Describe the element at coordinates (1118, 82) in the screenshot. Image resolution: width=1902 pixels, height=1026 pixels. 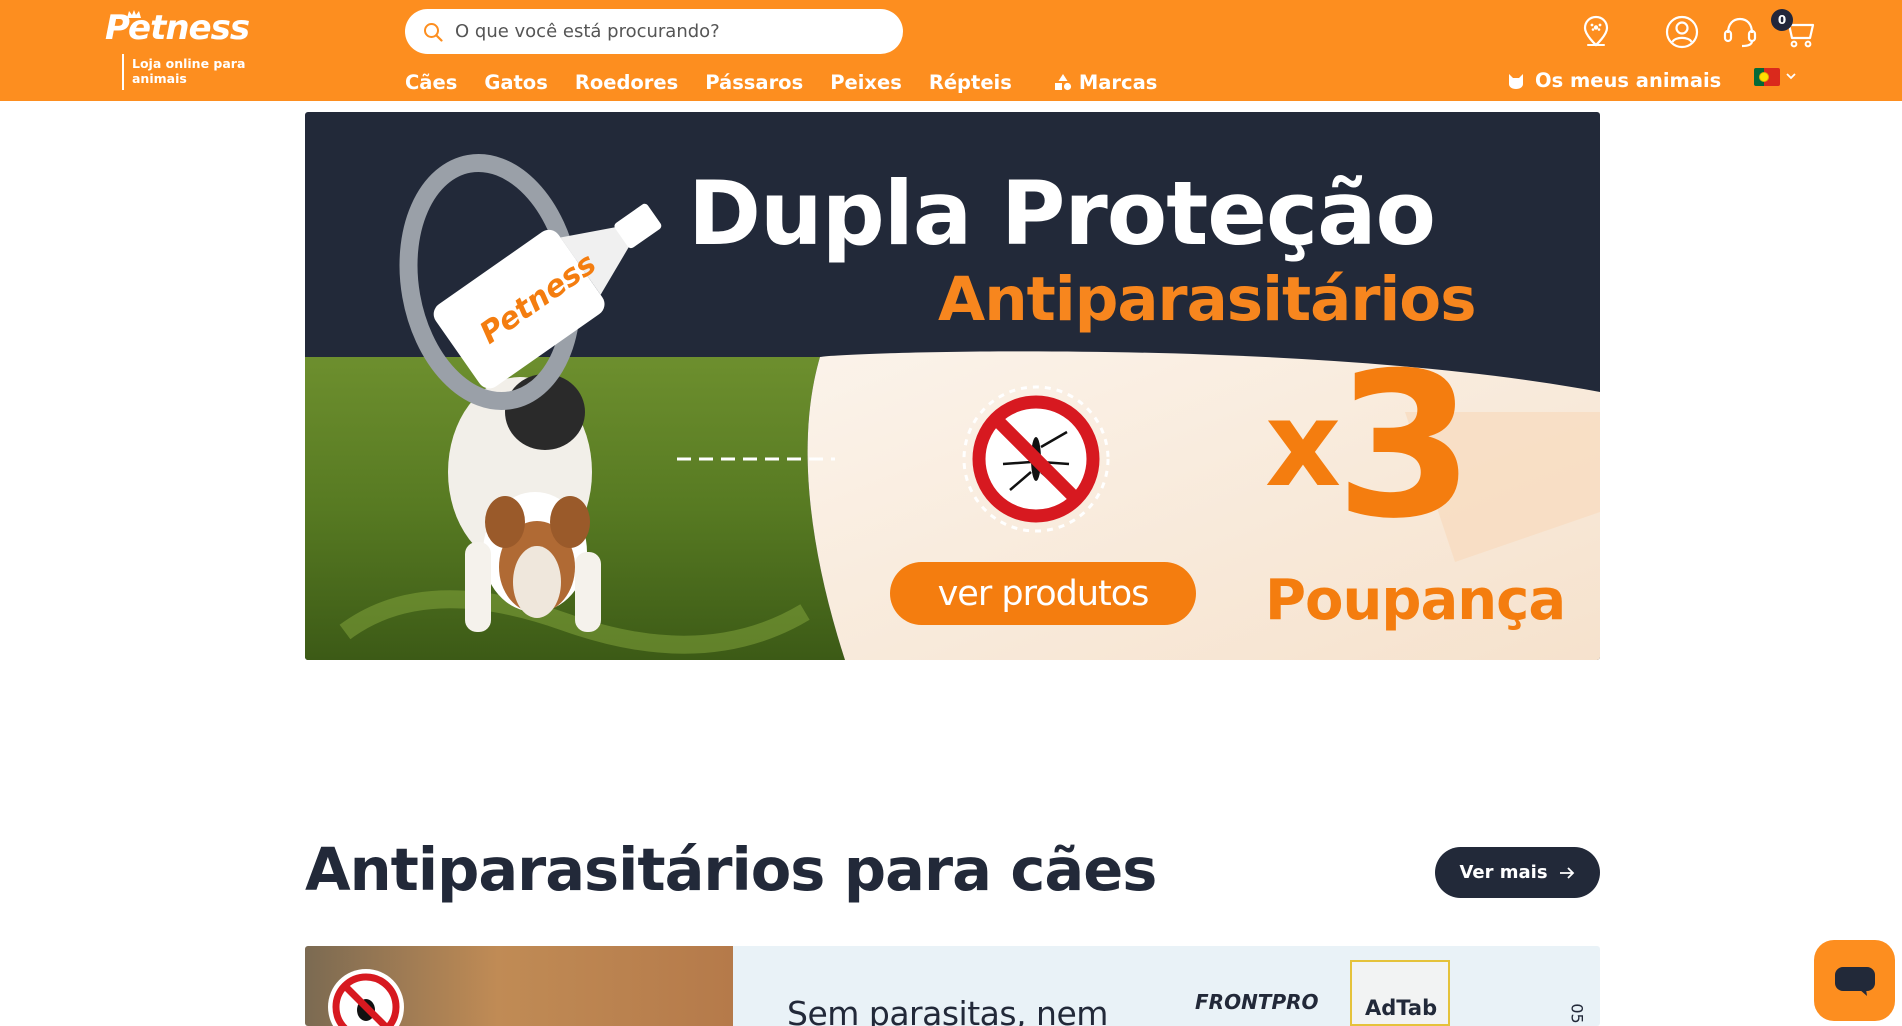
I see `nav-brands-label: Marcas` at that location.